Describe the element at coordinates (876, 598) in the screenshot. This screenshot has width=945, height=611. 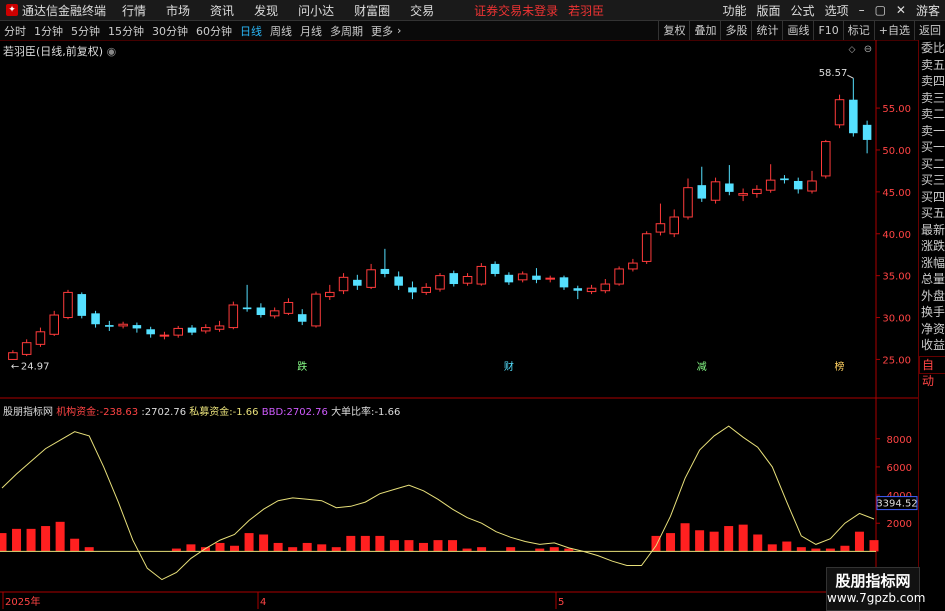
I see `watermark-url: www.7gpzb.com` at that location.